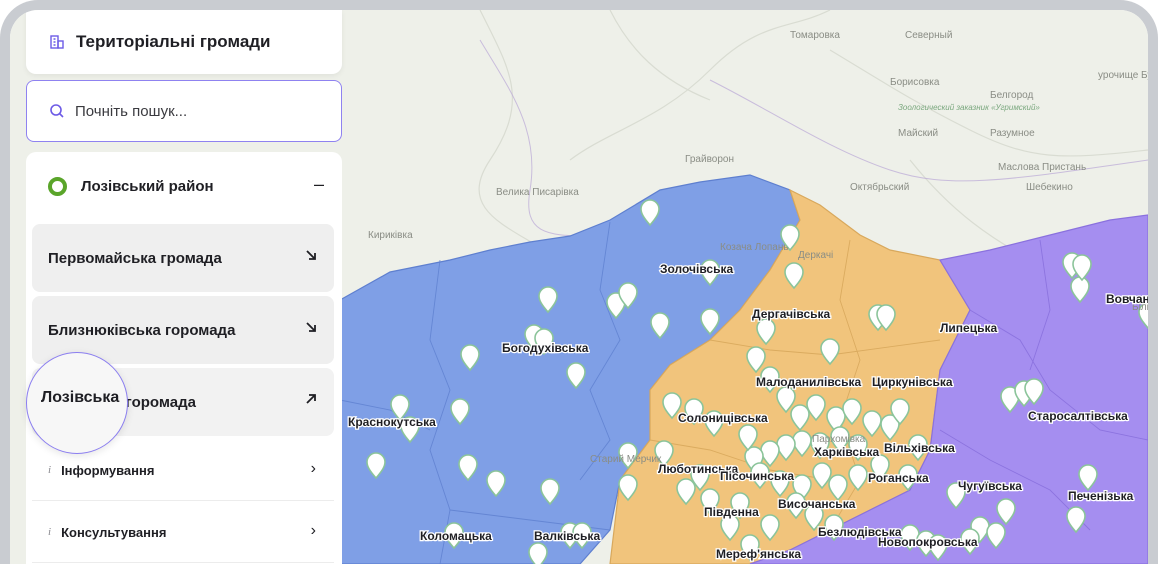  What do you see at coordinates (1078, 416) in the screenshot?
I see `community-map-label: Старосалтівська` at bounding box center [1078, 416].